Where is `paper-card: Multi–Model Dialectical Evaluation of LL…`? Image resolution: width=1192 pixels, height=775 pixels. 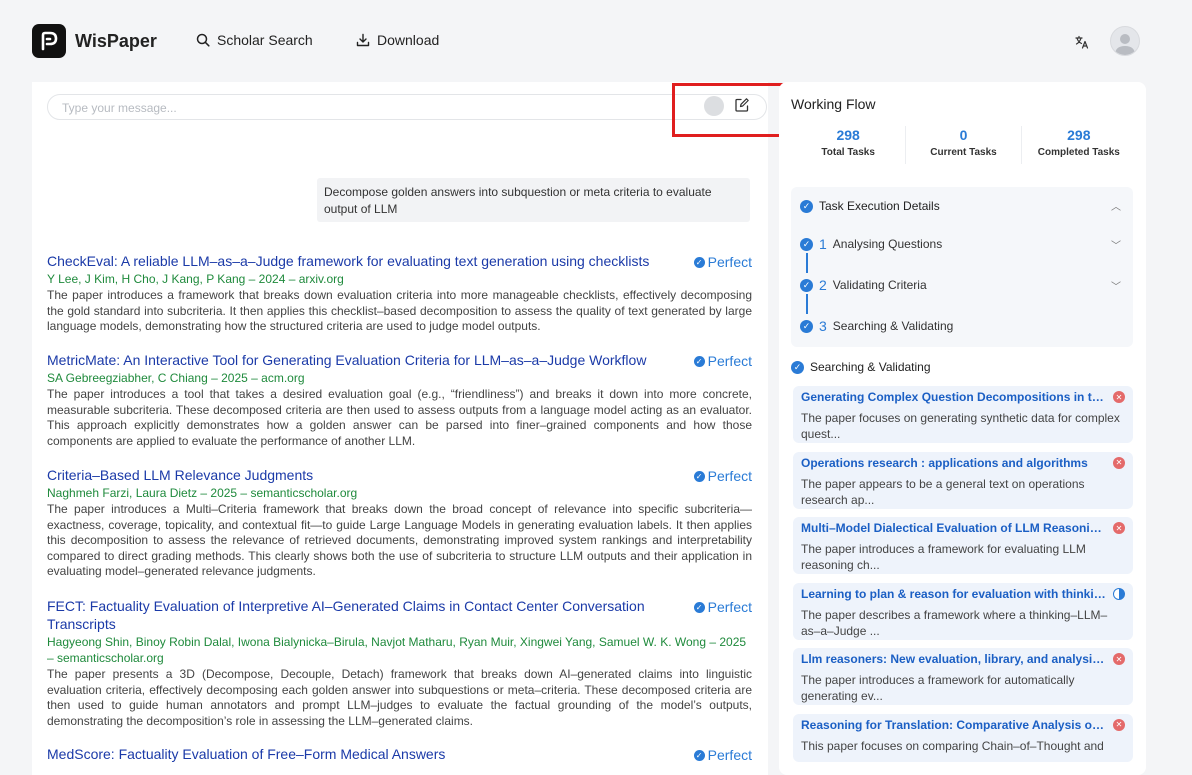
paper-card: Multi–Model Dialectical Evaluation of LL… is located at coordinates (963, 545).